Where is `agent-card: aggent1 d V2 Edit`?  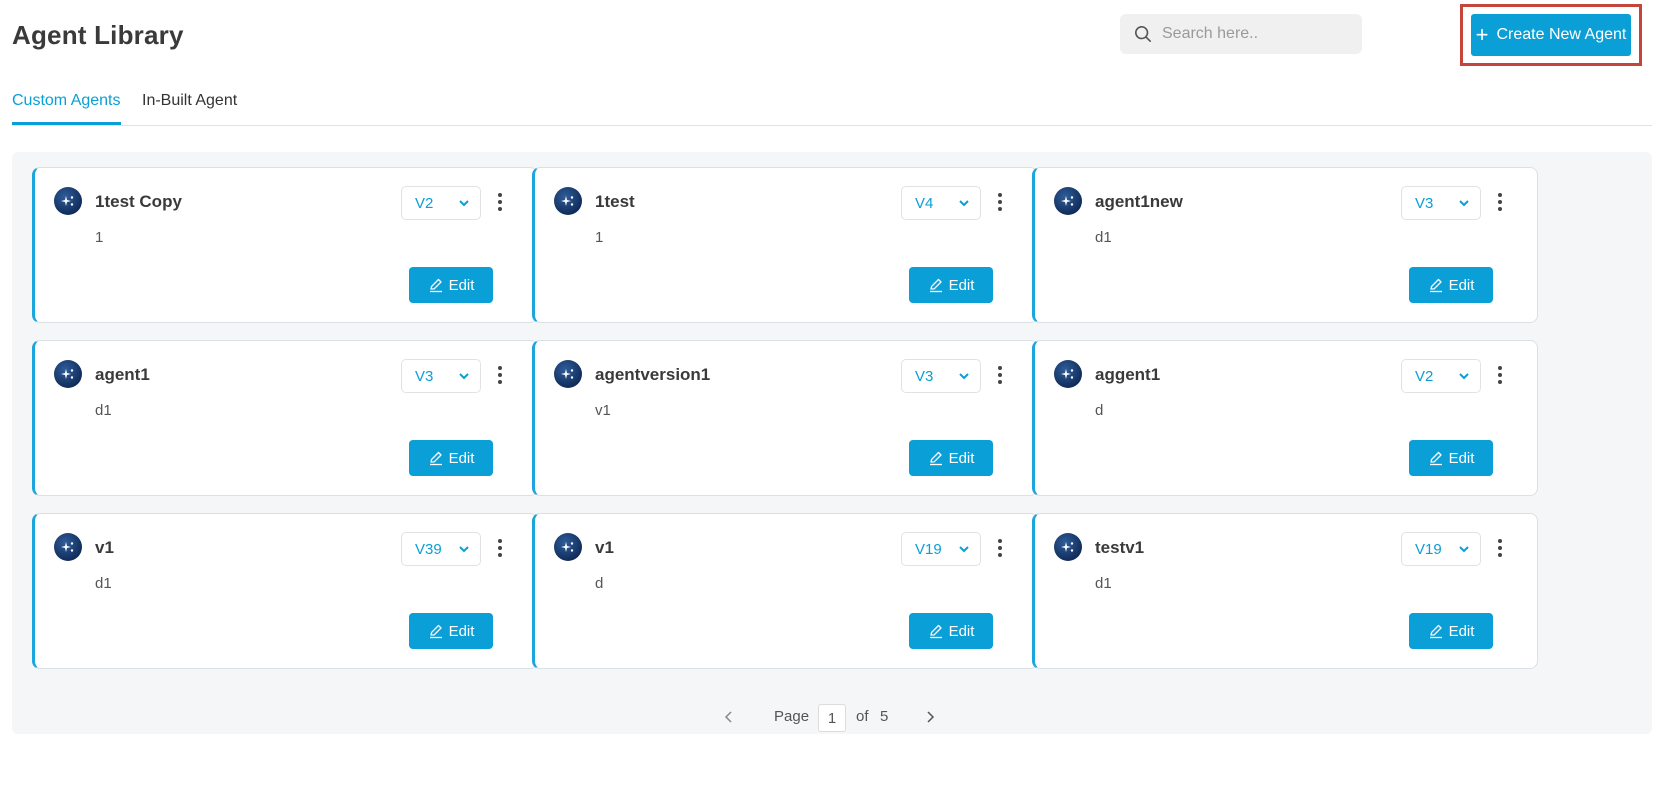
agent-card: aggent1 d V2 Edit is located at coordinates (1285, 418).